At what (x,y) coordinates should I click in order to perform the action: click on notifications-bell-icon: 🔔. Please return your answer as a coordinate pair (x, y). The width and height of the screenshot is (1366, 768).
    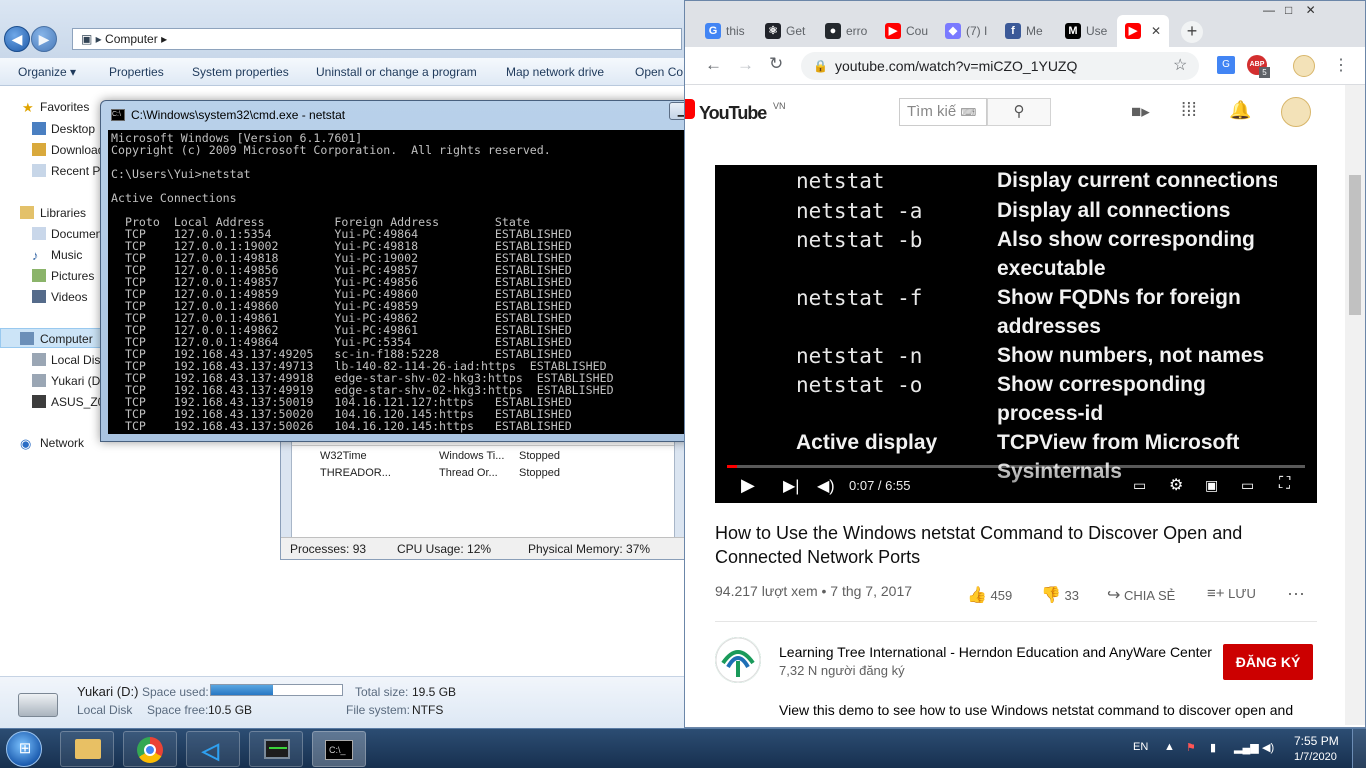
    Looking at the image, I should click on (1240, 110).